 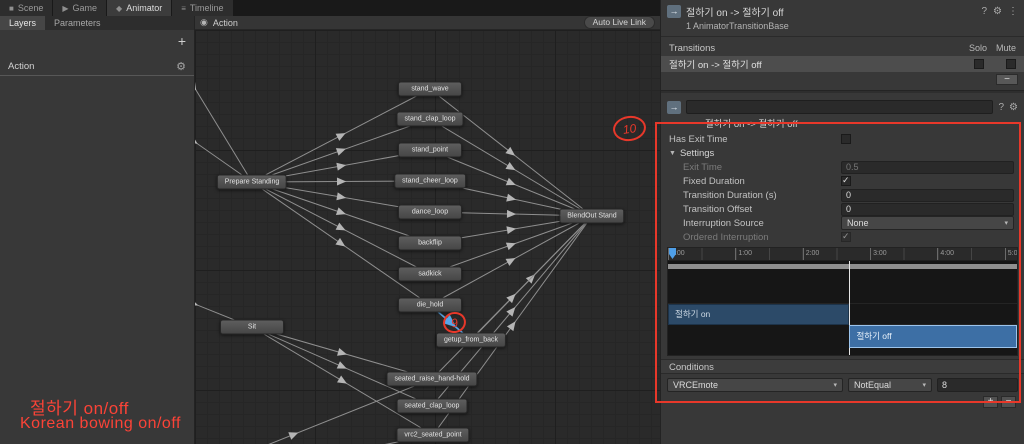 I want to click on layer-item-label: Action, so click(x=21, y=66).